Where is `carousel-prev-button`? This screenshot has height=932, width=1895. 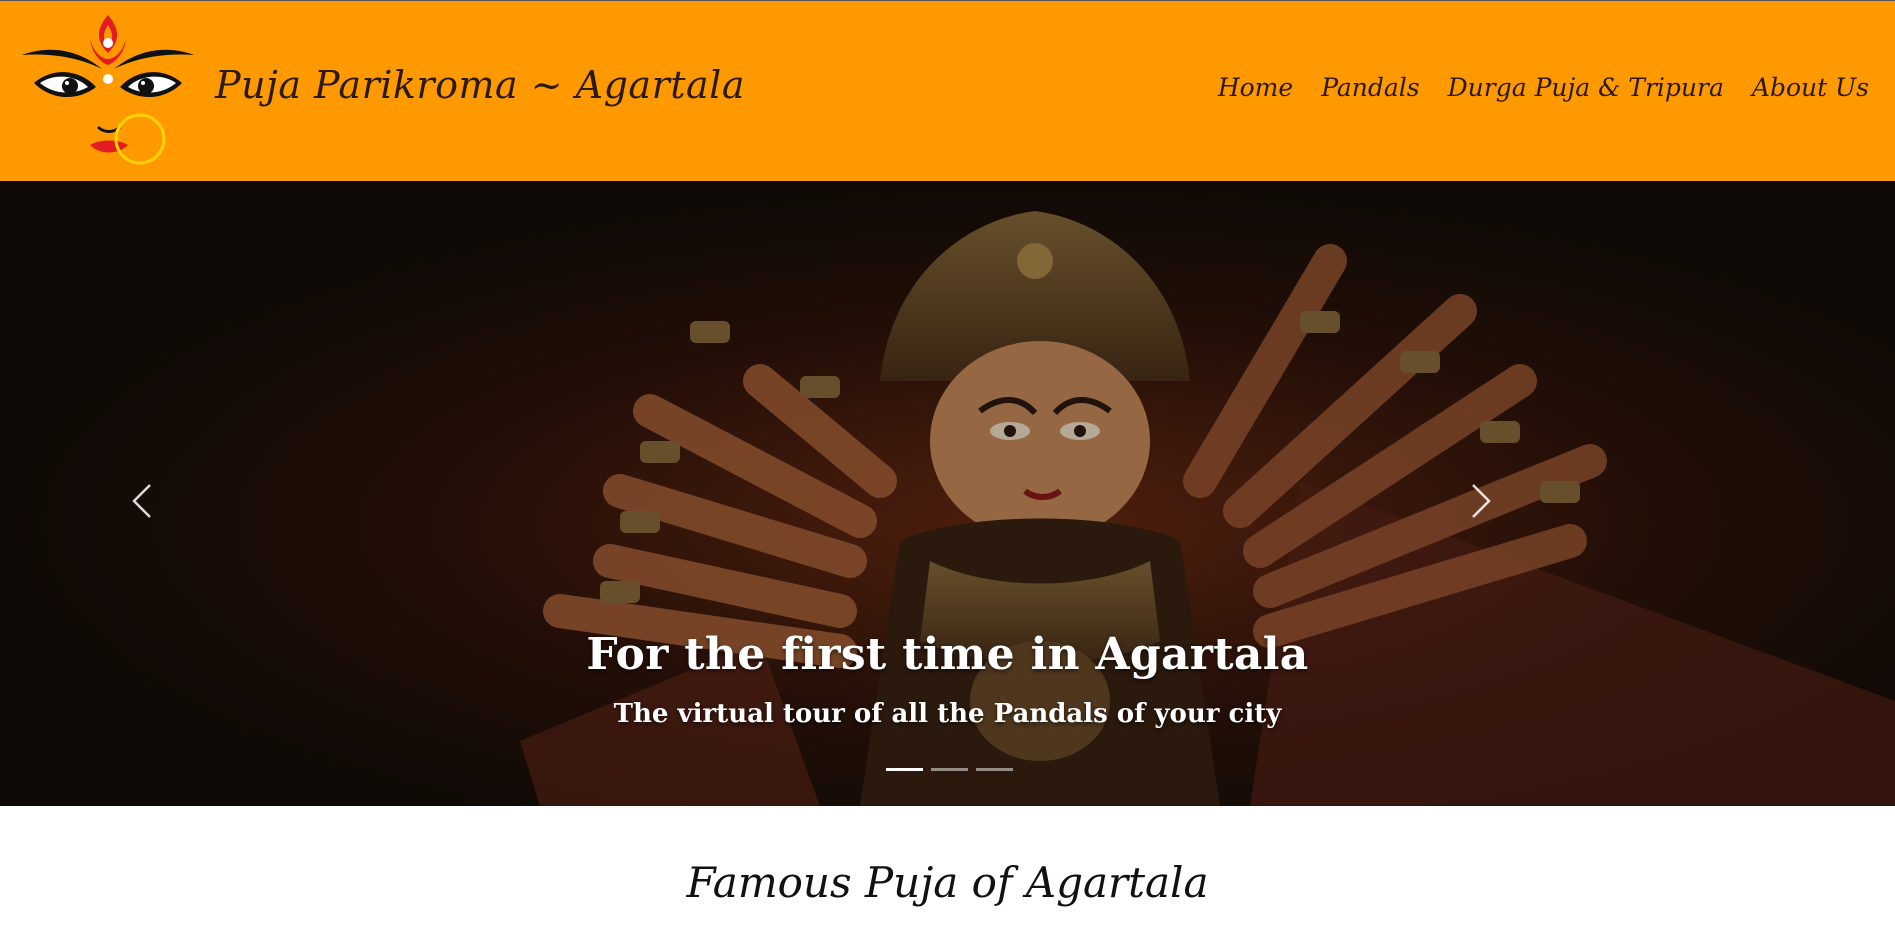 carousel-prev-button is located at coordinates (142, 501).